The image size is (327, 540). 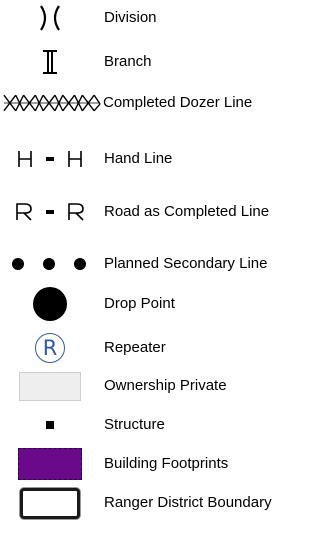 I want to click on building-footprints-swatch, so click(x=50, y=464).